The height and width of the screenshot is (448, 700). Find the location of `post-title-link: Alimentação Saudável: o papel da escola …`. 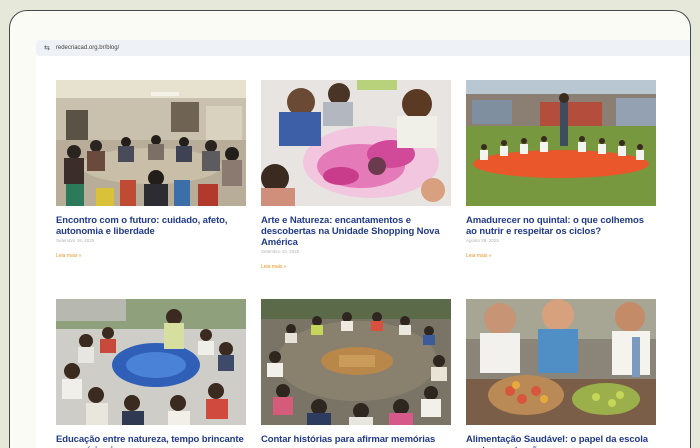

post-title-link: Alimentação Saudável: o papel da escola … is located at coordinates (561, 441).